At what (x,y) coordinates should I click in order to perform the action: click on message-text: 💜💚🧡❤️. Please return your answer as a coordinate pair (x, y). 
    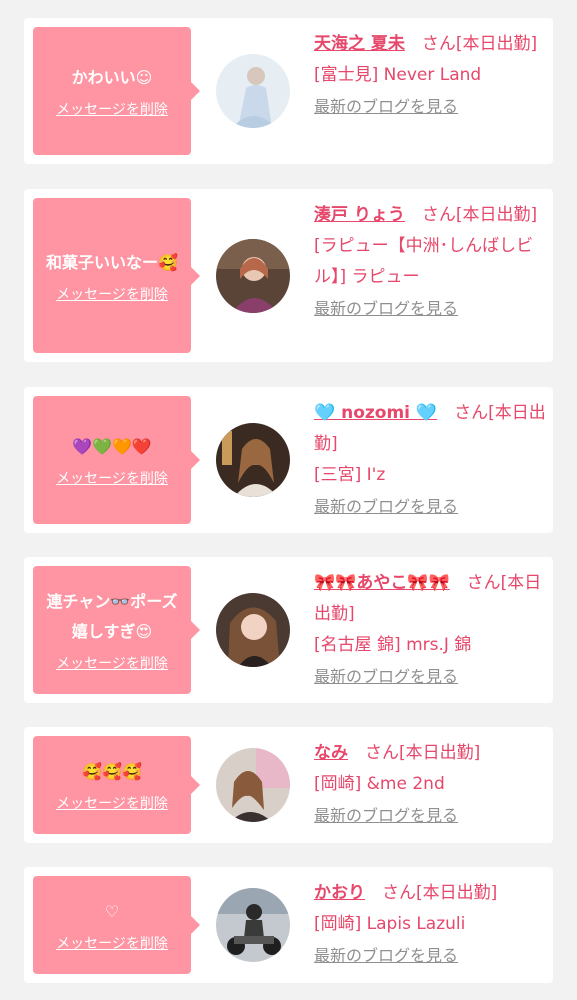
    Looking at the image, I should click on (112, 446).